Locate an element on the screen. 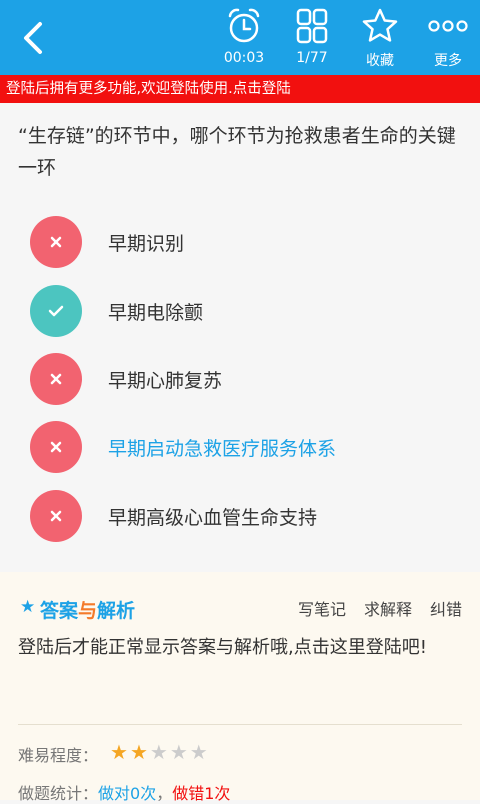 This screenshot has height=804, width=480. more-button: 更多 is located at coordinates (448, 38).